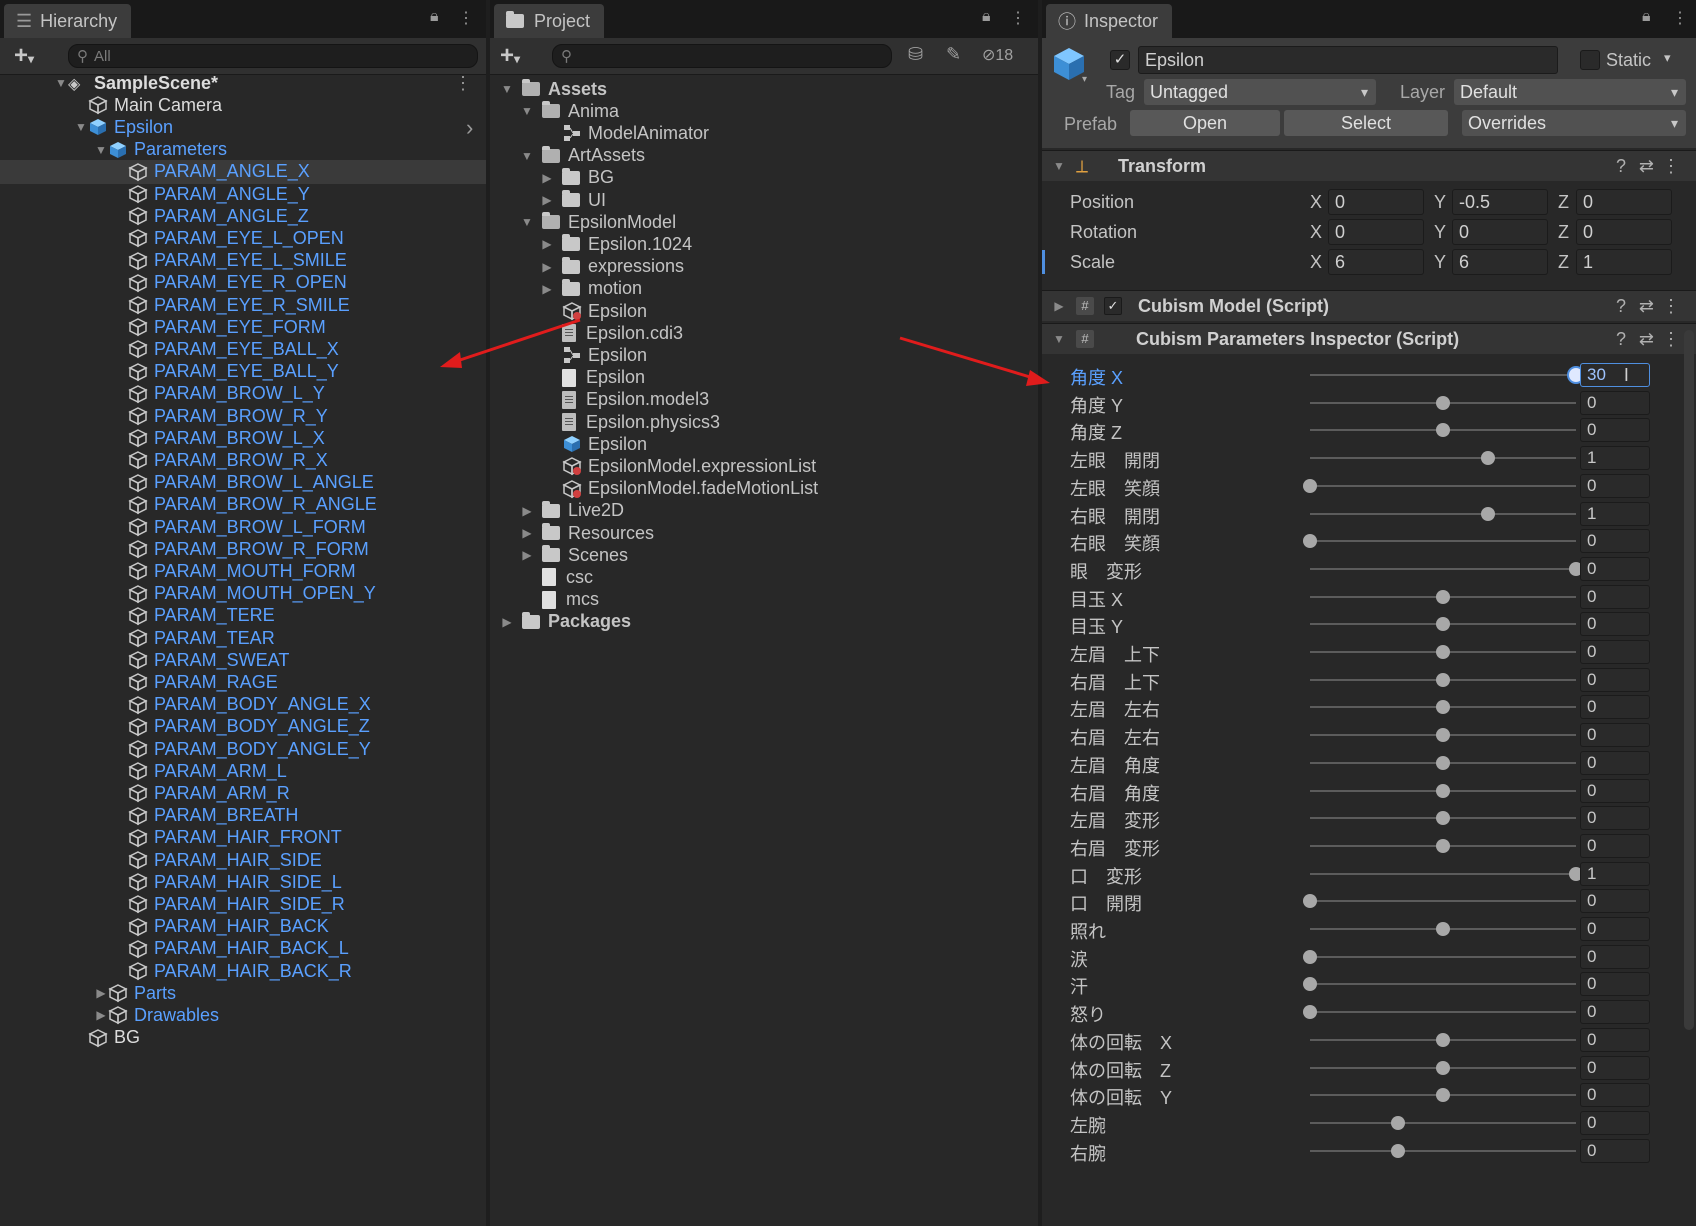 The width and height of the screenshot is (1696, 1226). What do you see at coordinates (219, 394) in the screenshot?
I see `hierarchy-item: PARAM_BROW_L_Y` at bounding box center [219, 394].